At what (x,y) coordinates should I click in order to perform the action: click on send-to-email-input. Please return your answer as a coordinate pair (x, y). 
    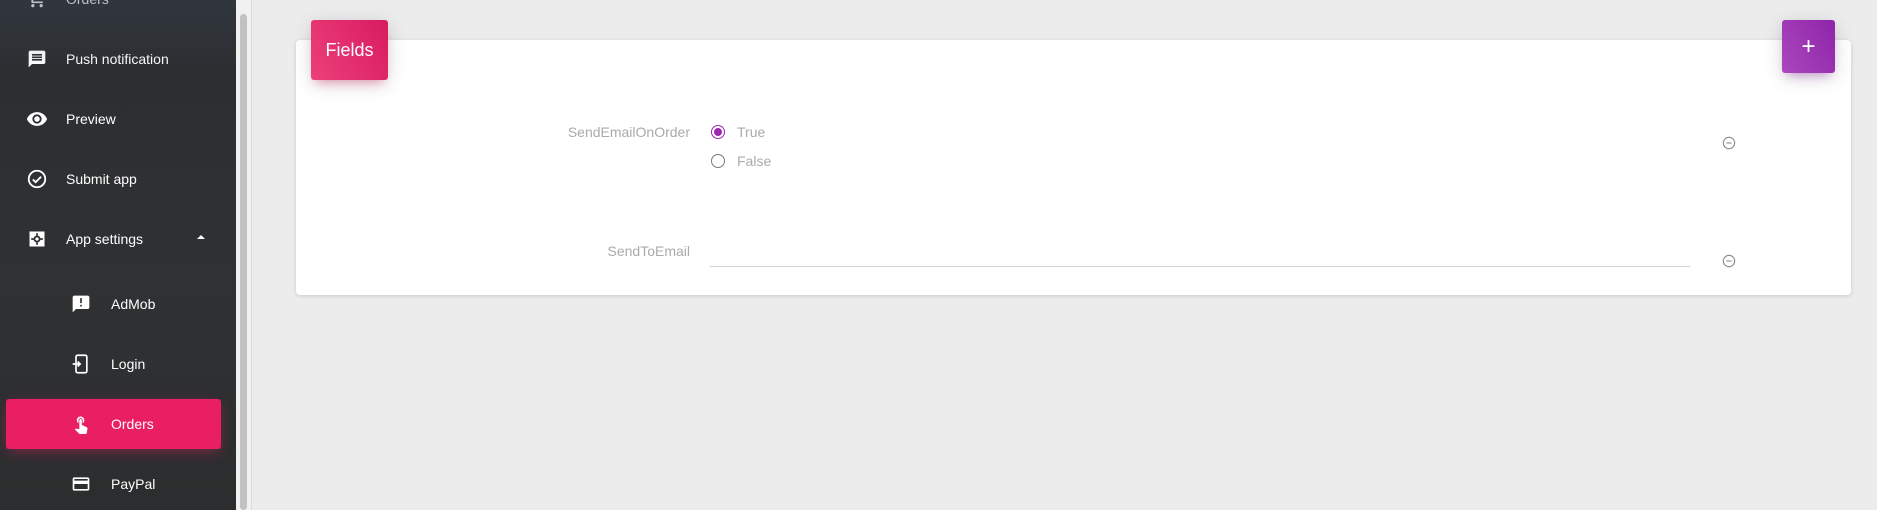
    Looking at the image, I should click on (1200, 253).